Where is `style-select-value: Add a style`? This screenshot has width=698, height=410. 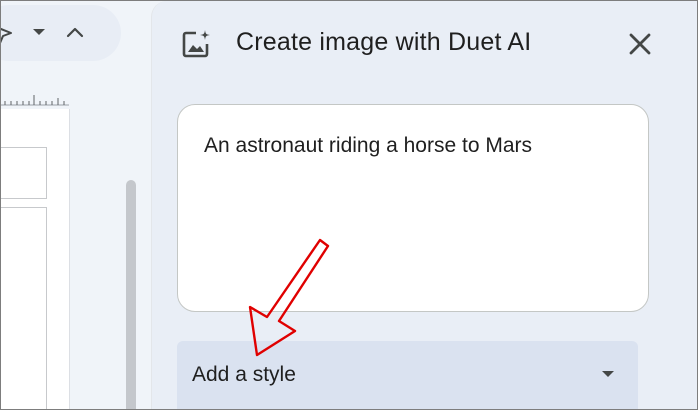
style-select-value: Add a style is located at coordinates (244, 374).